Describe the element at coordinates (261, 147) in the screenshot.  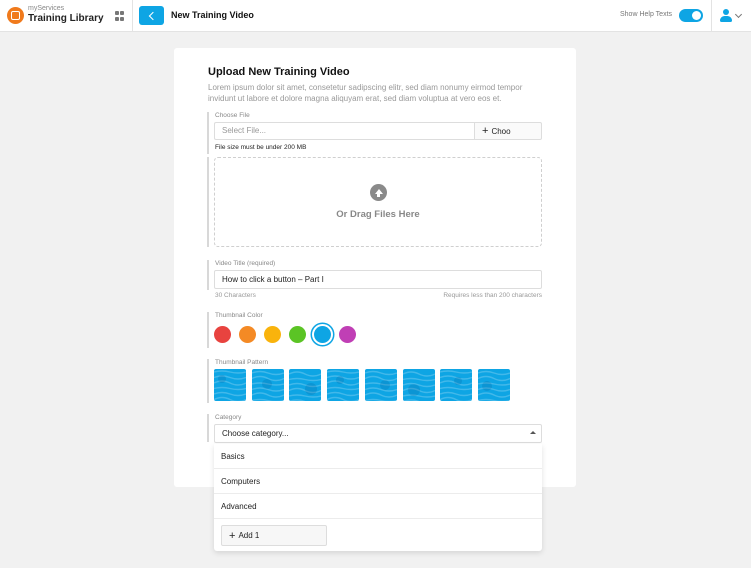
I see `file-size-hint: File size must be under 200 MB` at that location.